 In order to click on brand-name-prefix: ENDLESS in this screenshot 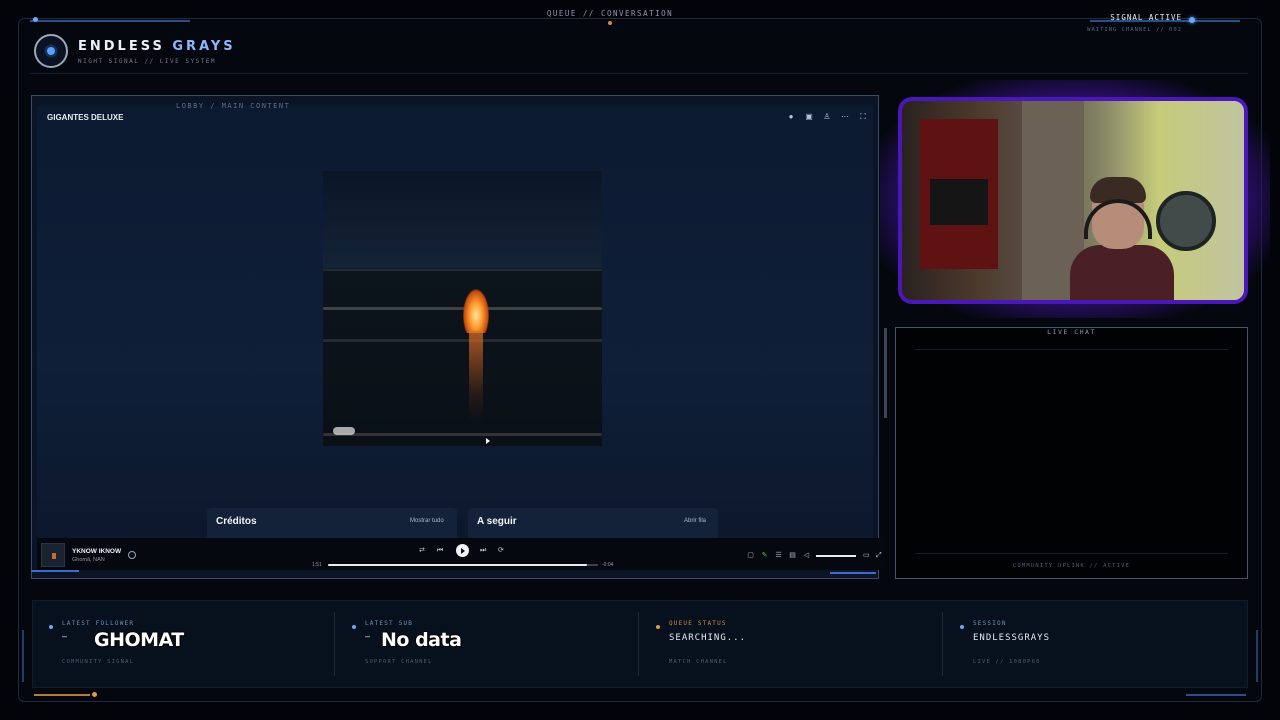, I will do `click(121, 46)`.